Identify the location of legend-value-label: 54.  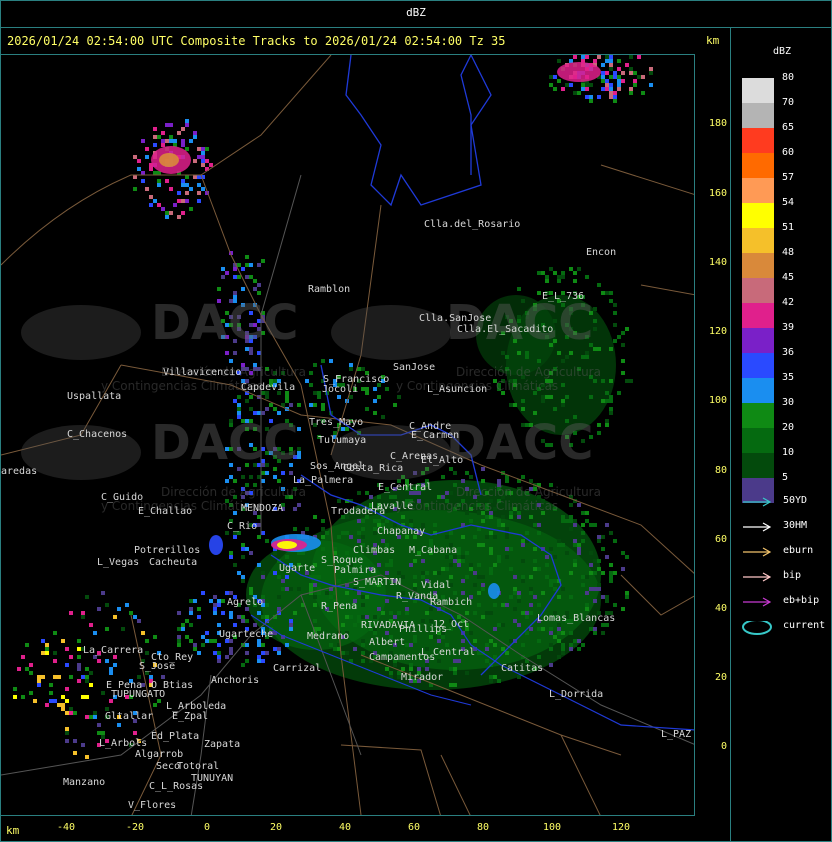
(788, 202).